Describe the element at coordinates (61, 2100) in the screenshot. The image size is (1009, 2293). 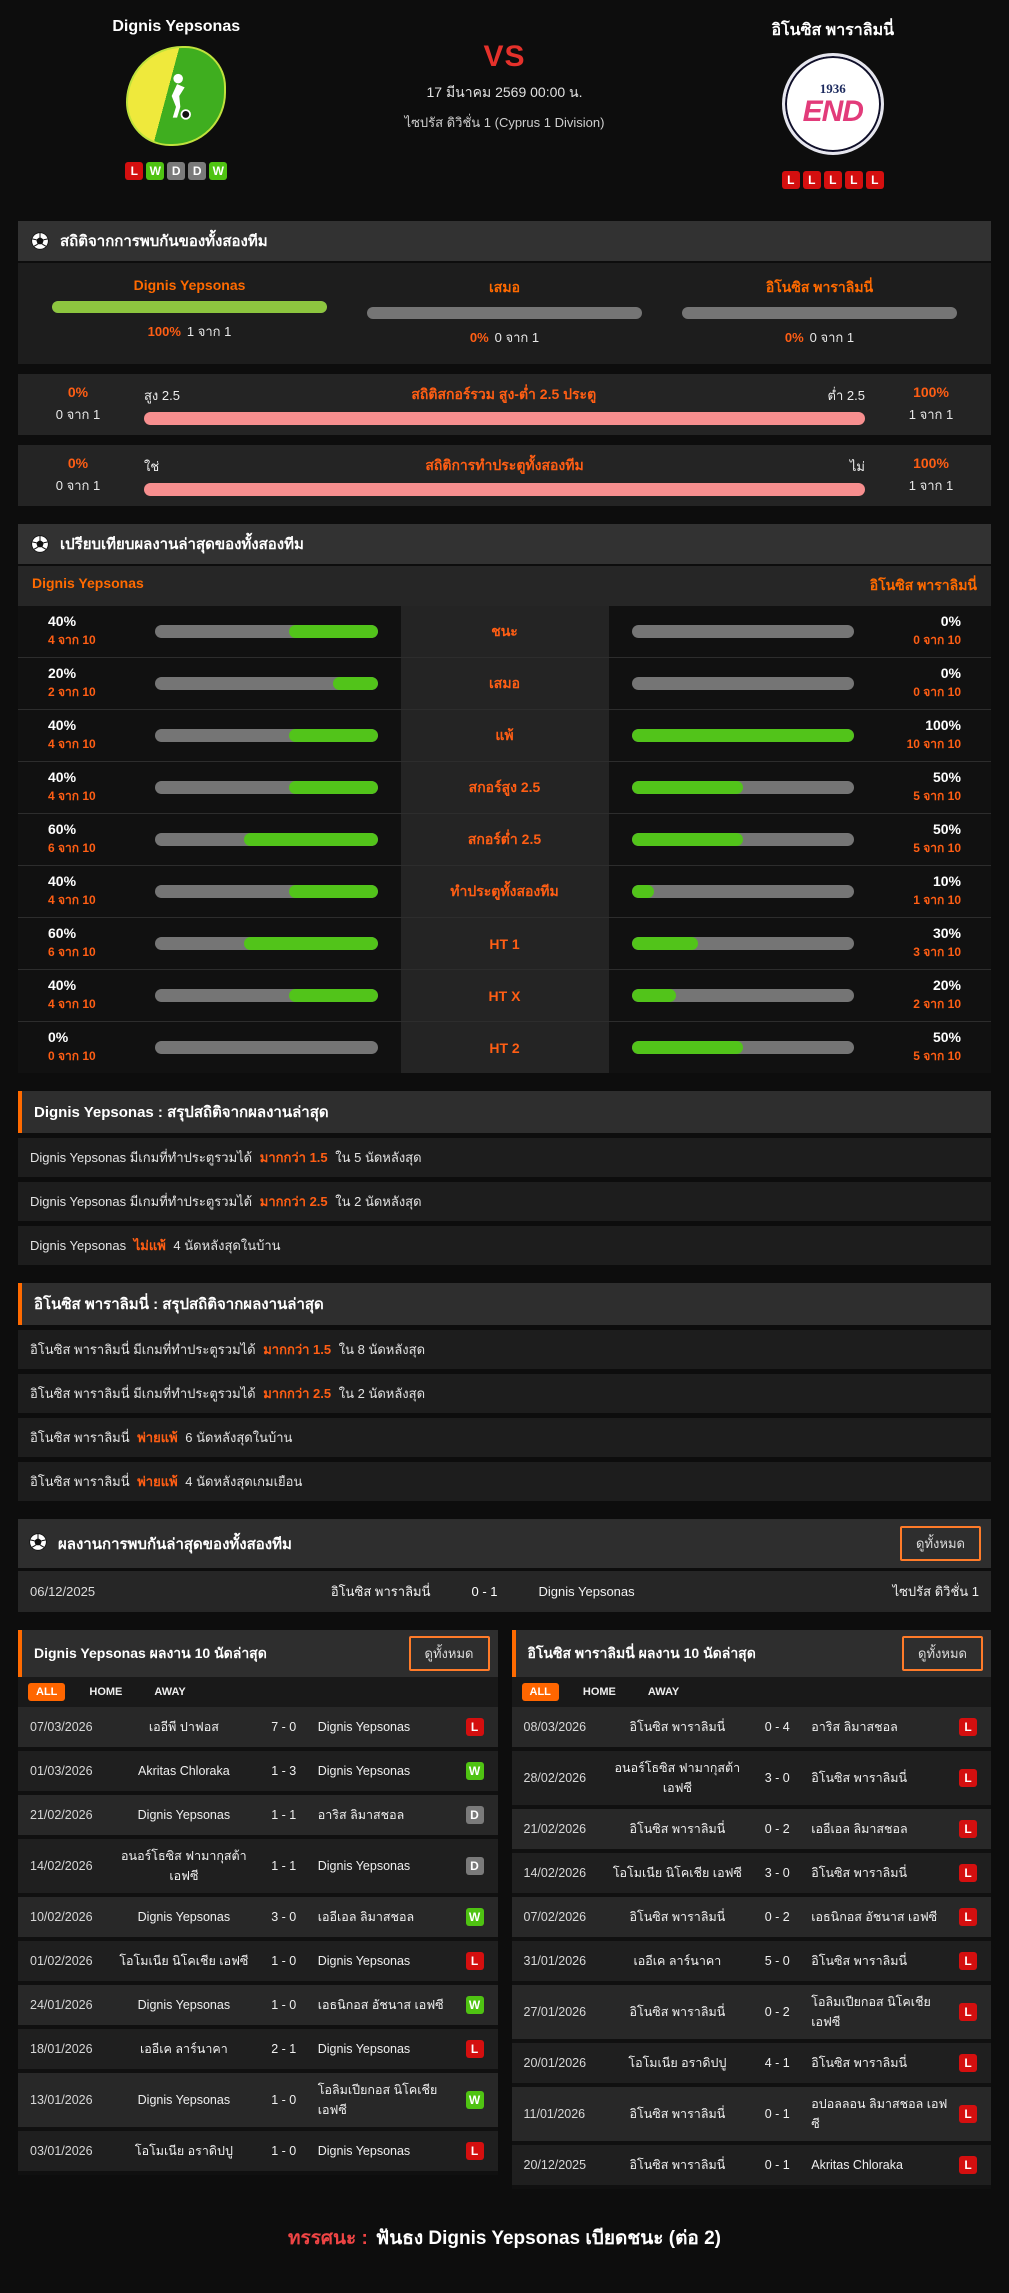
I see `match-date: 13/01/2026` at that location.